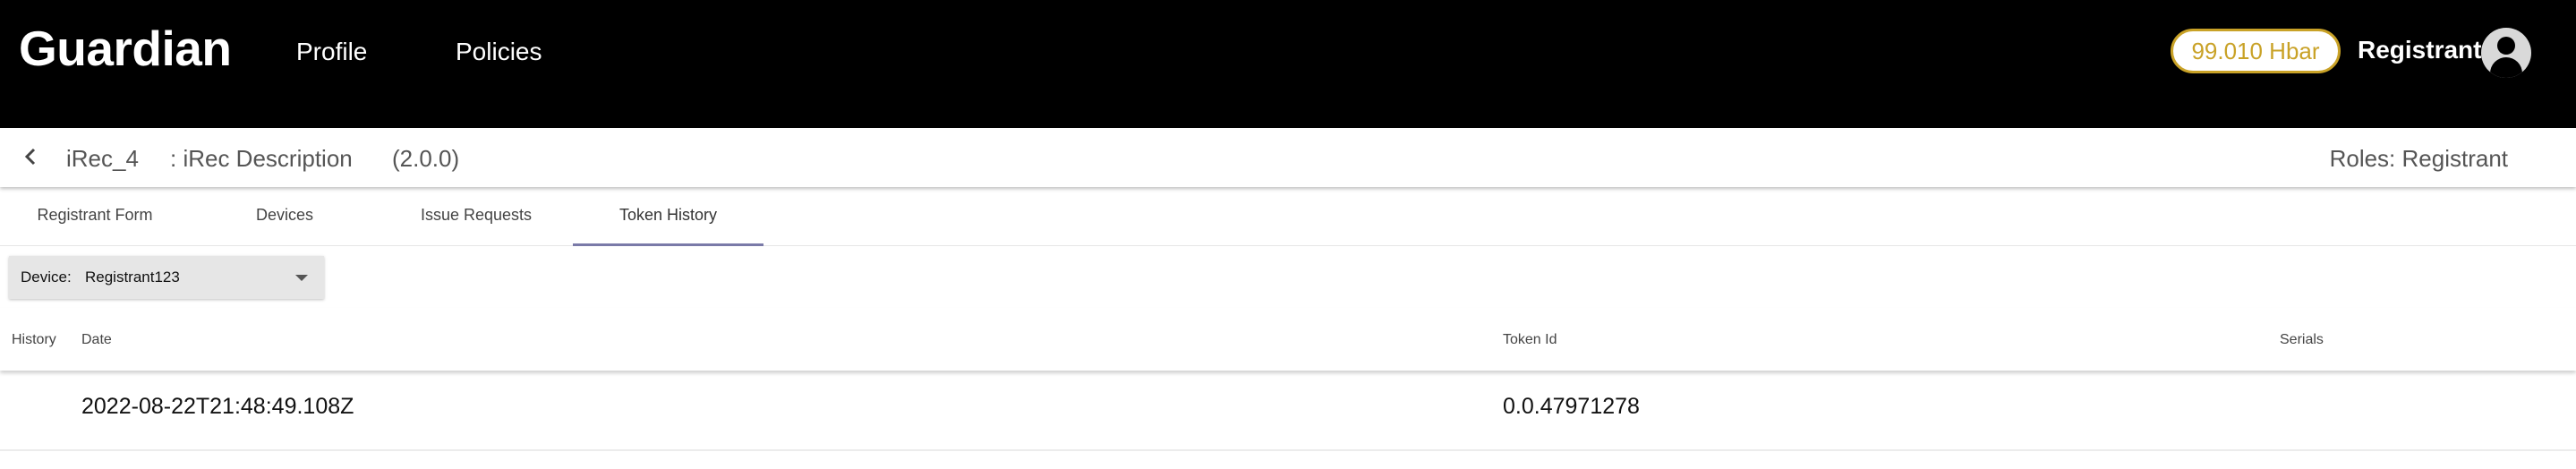  Describe the element at coordinates (2302, 340) in the screenshot. I see `column-header-serials: Serials` at that location.